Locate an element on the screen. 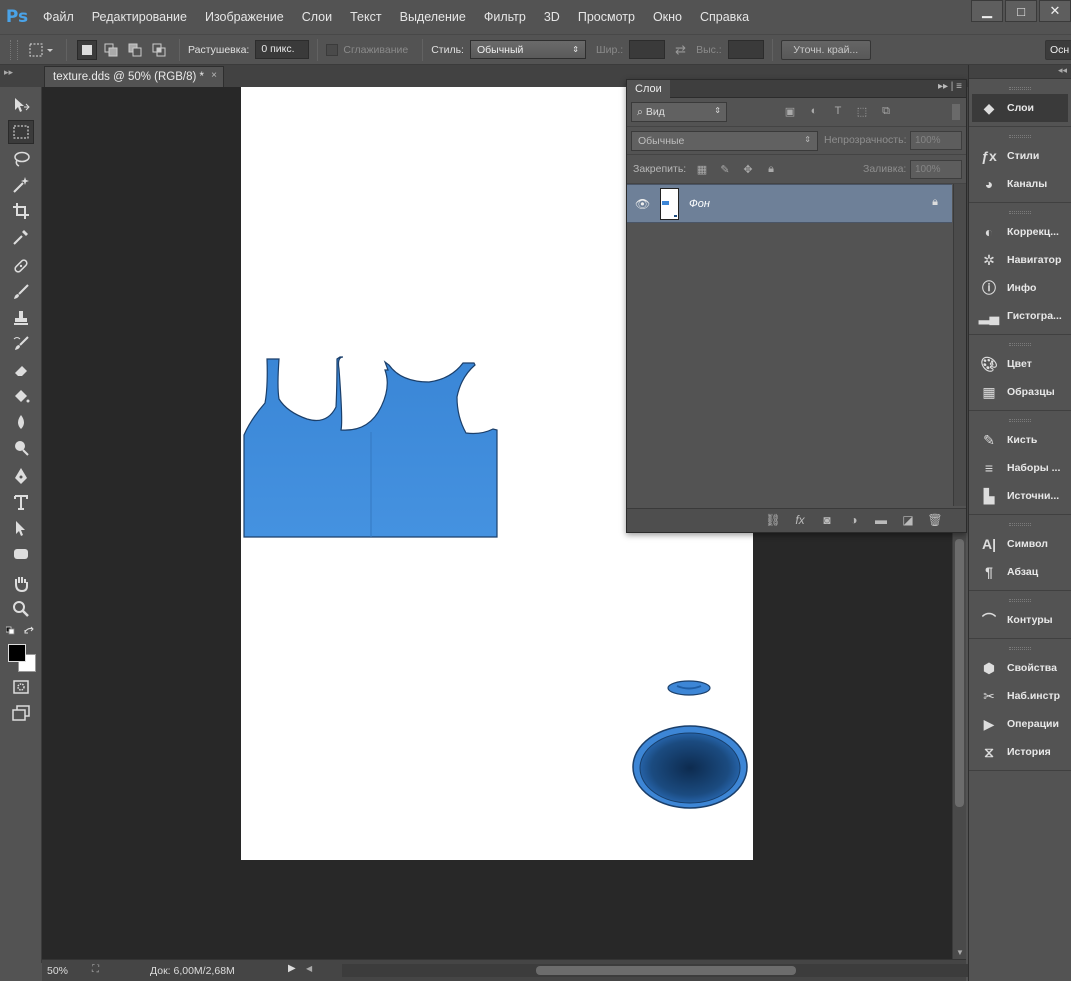 This screenshot has height=981, width=1071. share-icon: ⛶ is located at coordinates (95, 969).